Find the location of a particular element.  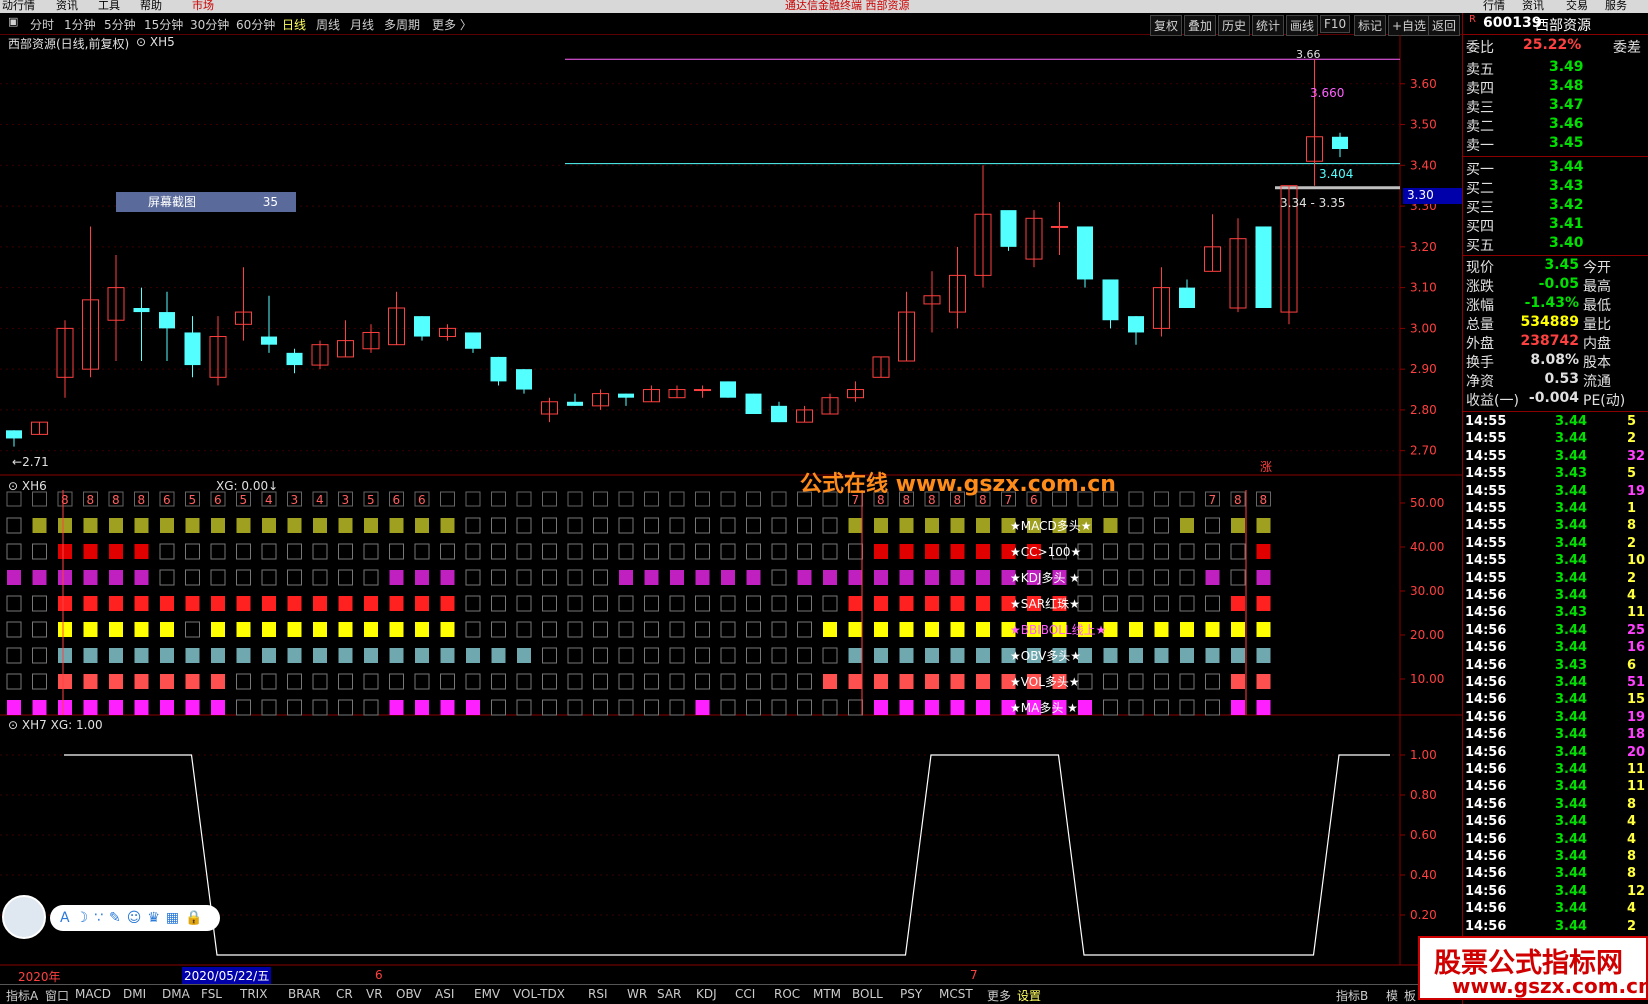

floating-chat-bar: A☽∵✎☺♛▦🔒 is located at coordinates (112, 917).